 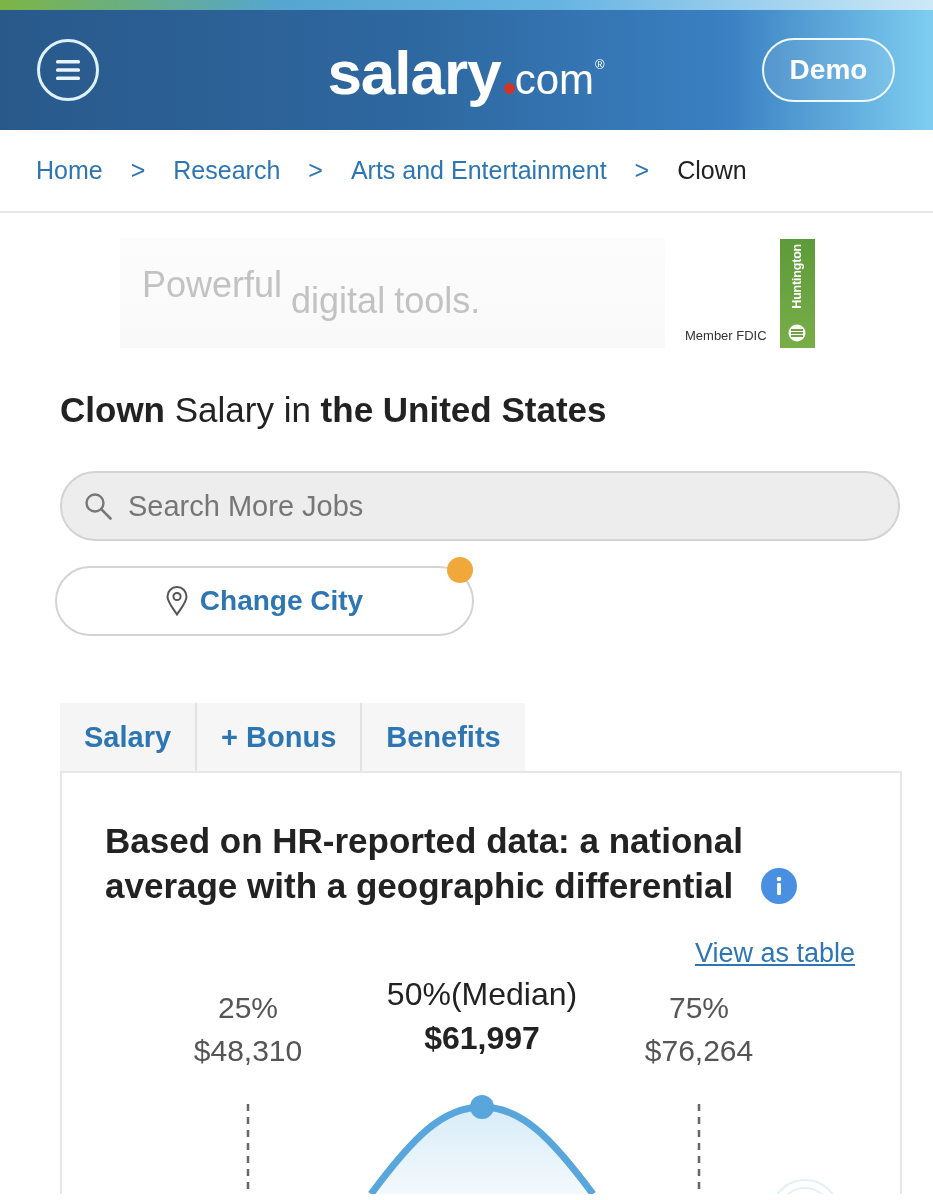 I want to click on demo-button: Demo, so click(x=828, y=70).